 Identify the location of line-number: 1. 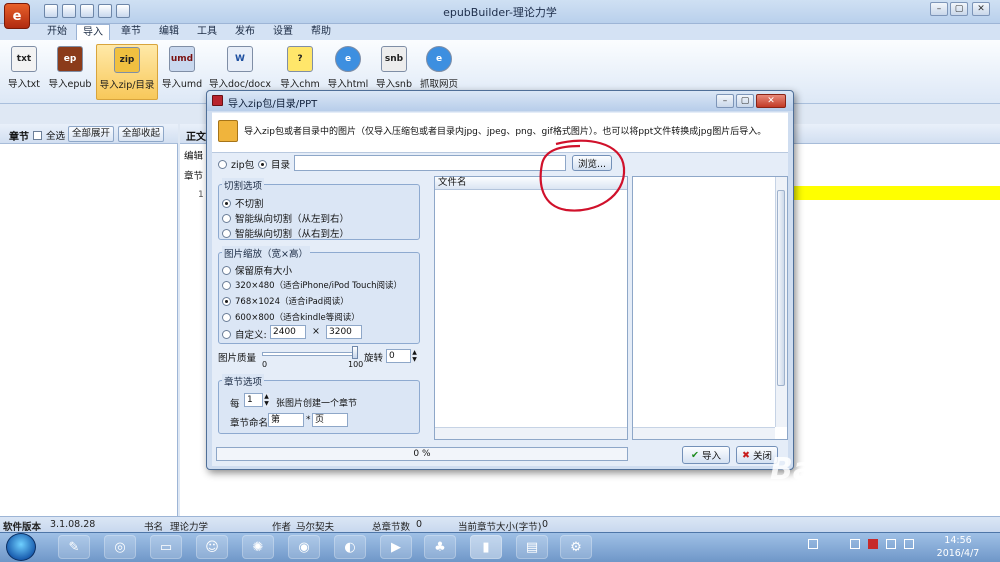
(201, 195).